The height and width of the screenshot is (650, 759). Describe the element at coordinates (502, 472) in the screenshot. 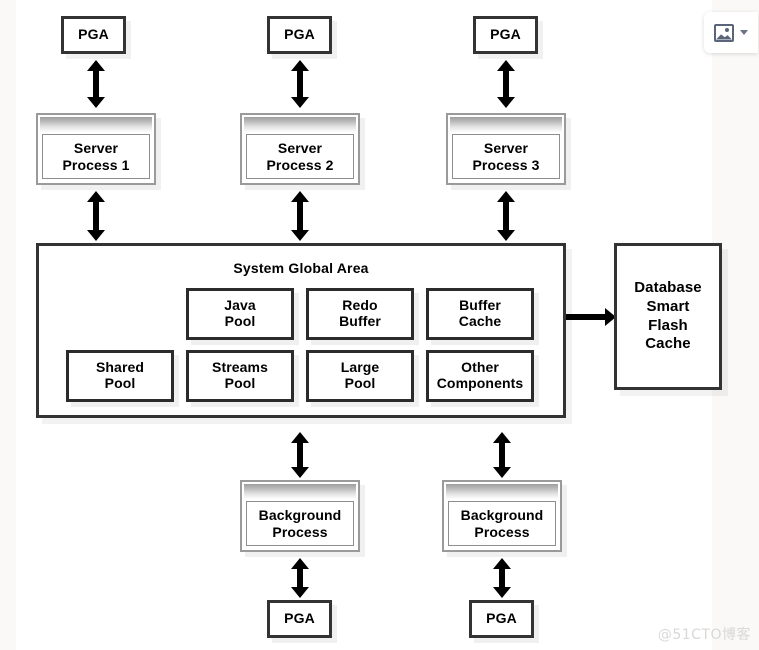

I see `arrow-head-down-sga-bg2` at that location.